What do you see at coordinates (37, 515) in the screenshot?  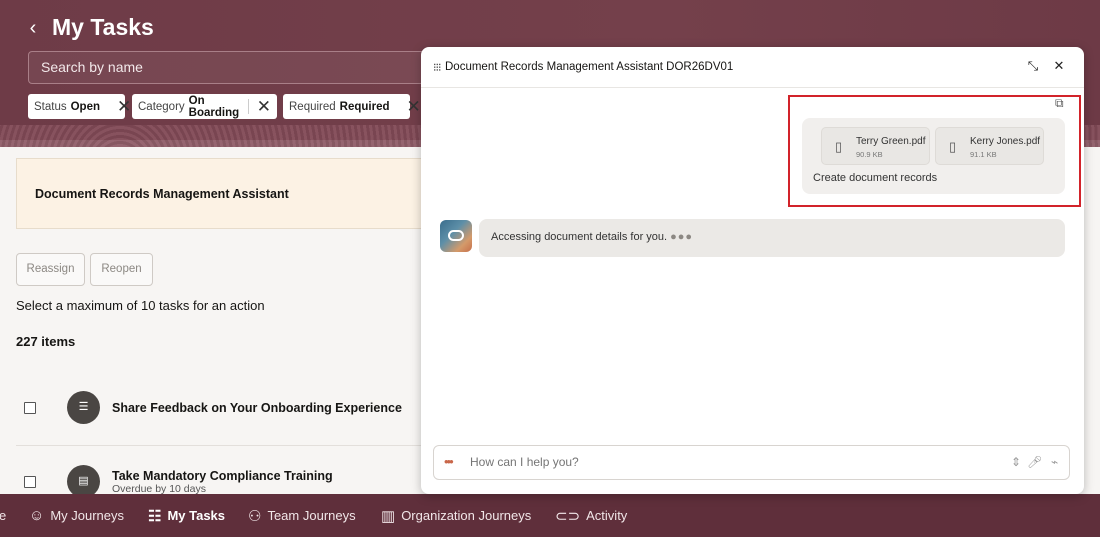 I see `person-icon: ☺` at bounding box center [37, 515].